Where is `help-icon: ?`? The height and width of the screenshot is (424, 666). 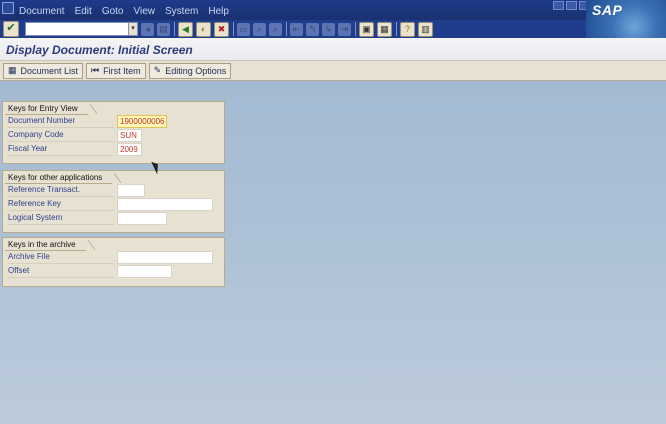
help-icon: ? is located at coordinates (407, 29).